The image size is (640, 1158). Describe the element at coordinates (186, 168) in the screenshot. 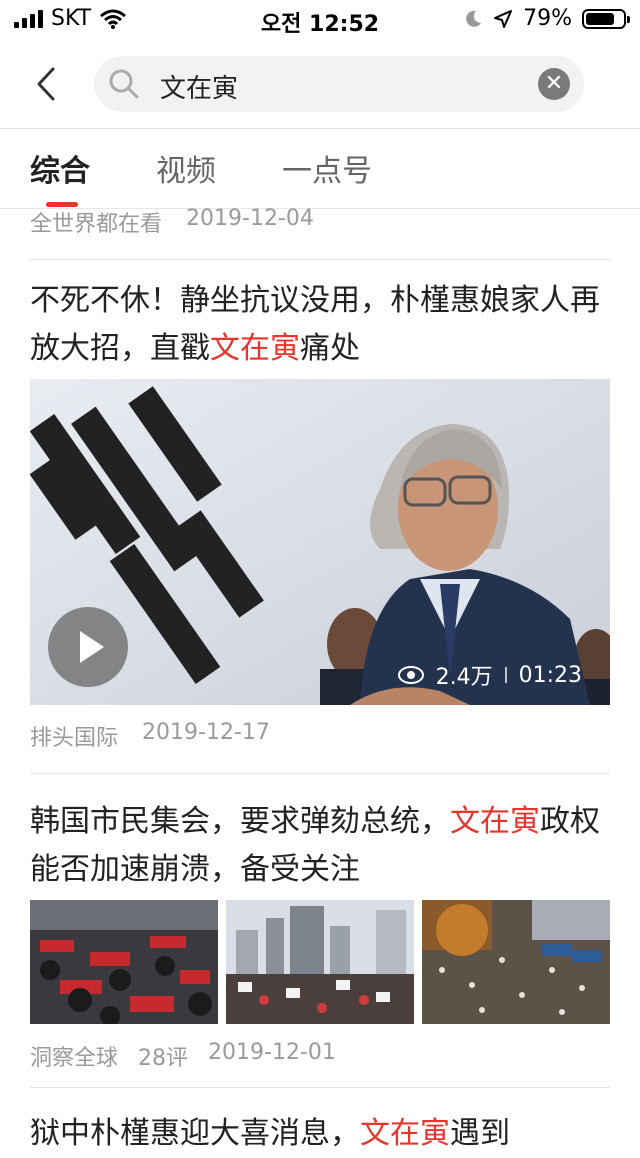

I see `tab-video: 视频` at that location.